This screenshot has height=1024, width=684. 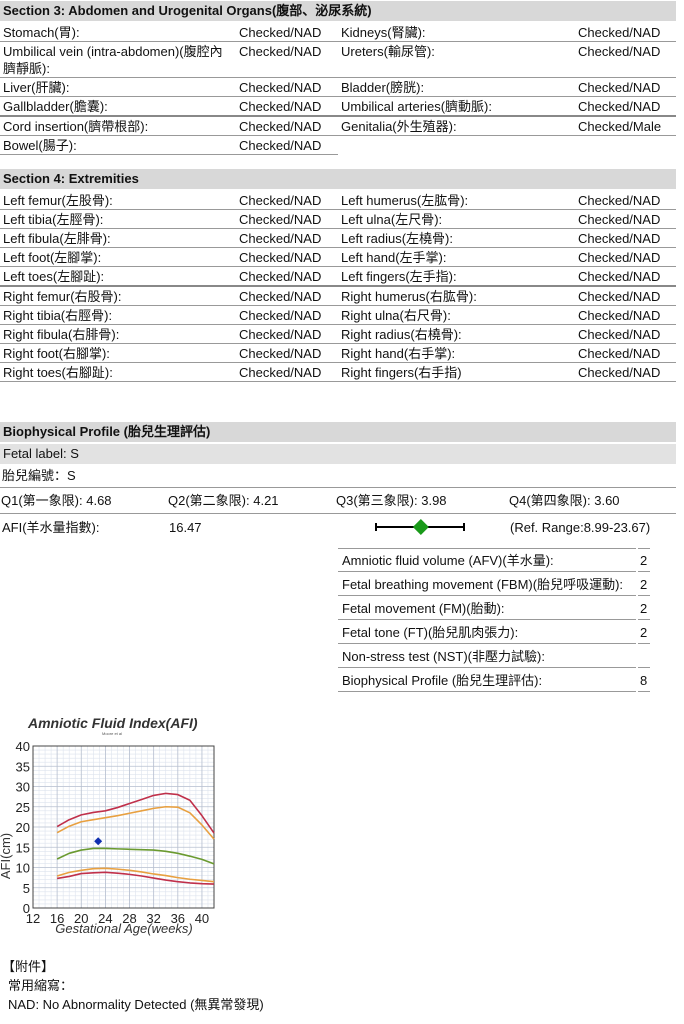 I want to click on organ-label: Bowel(腸子):, so click(x=118, y=145).